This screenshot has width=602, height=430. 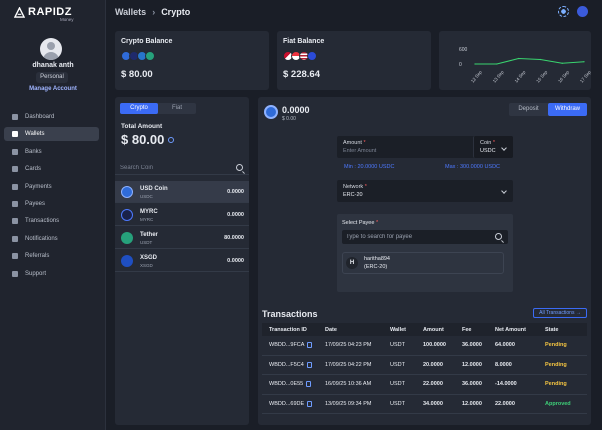 What do you see at coordinates (192, 60) in the screenshot?
I see `crypto-balance-card: Crypto Balance $ 80.00` at bounding box center [192, 60].